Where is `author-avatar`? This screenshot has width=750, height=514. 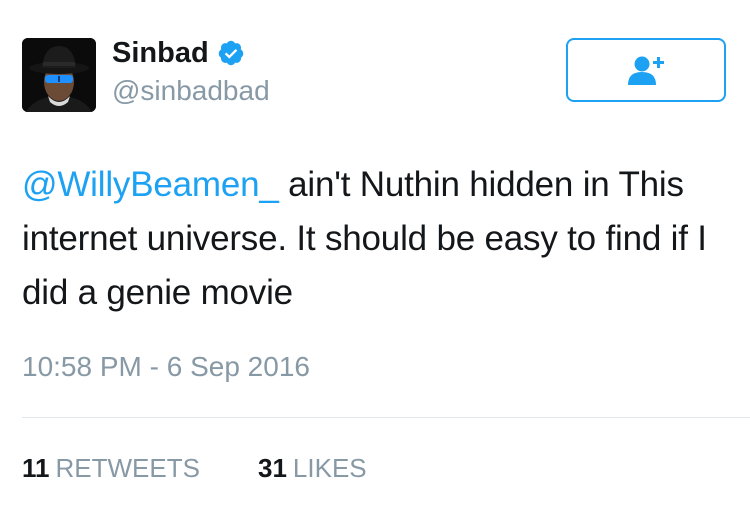 author-avatar is located at coordinates (59, 75).